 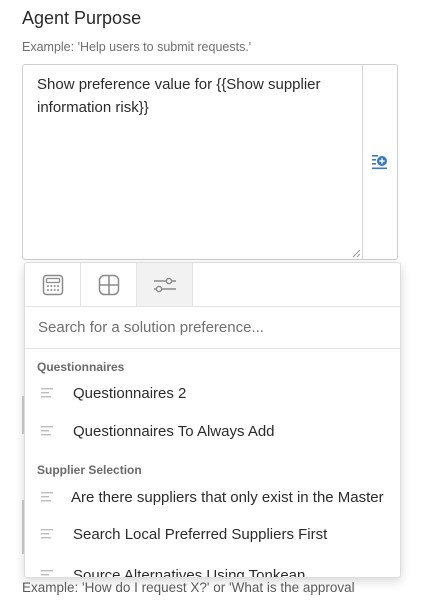 What do you see at coordinates (356, 253) in the screenshot?
I see `resize-grip-icon` at bounding box center [356, 253].